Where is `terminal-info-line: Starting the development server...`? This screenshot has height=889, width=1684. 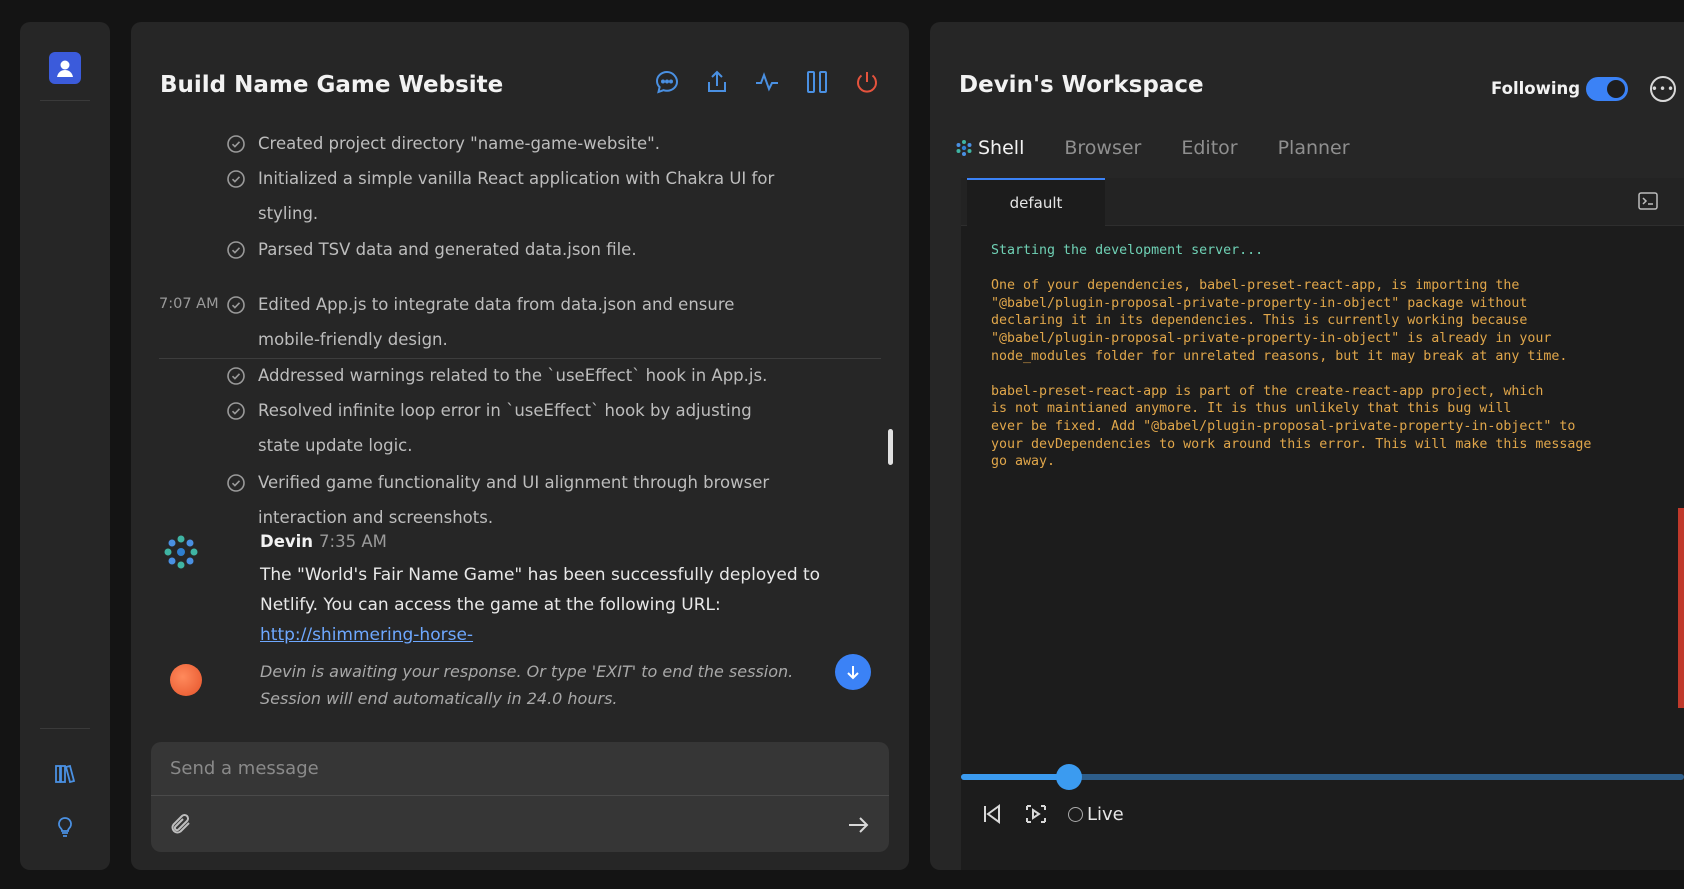 terminal-info-line: Starting the development server... is located at coordinates (1127, 250).